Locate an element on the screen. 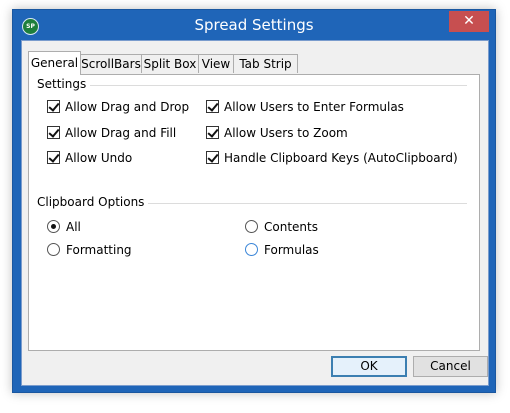 Image resolution: width=510 pixels, height=413 pixels. tab-tab-strip: Tab Strip is located at coordinates (265, 63).